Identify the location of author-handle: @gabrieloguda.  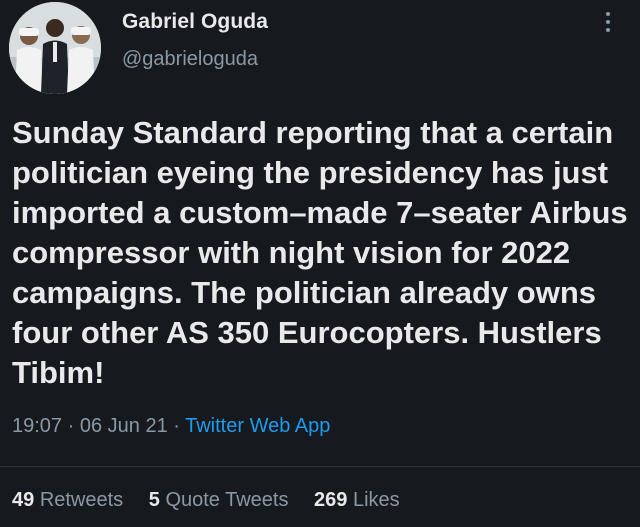
(190, 59).